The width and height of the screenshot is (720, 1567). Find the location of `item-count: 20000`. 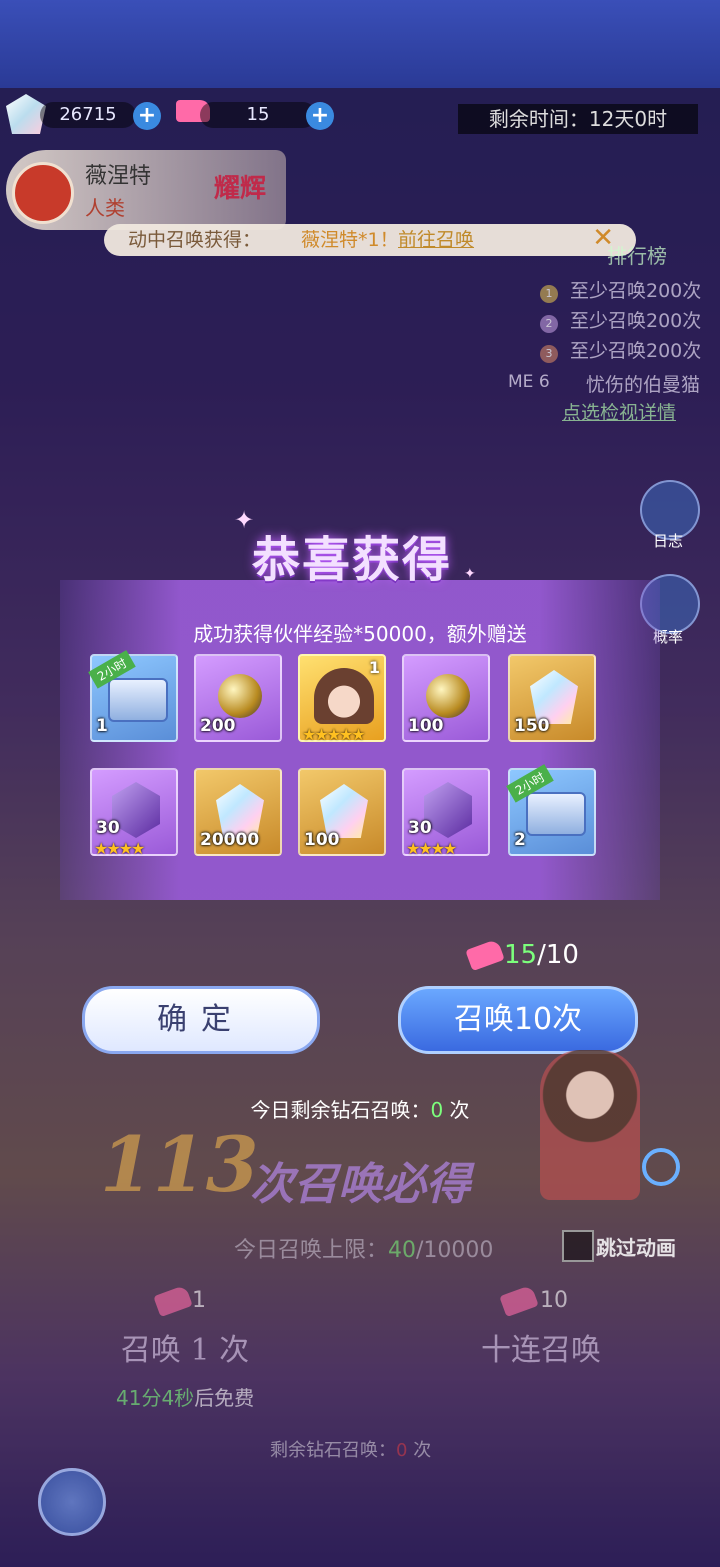

item-count: 20000 is located at coordinates (230, 840).